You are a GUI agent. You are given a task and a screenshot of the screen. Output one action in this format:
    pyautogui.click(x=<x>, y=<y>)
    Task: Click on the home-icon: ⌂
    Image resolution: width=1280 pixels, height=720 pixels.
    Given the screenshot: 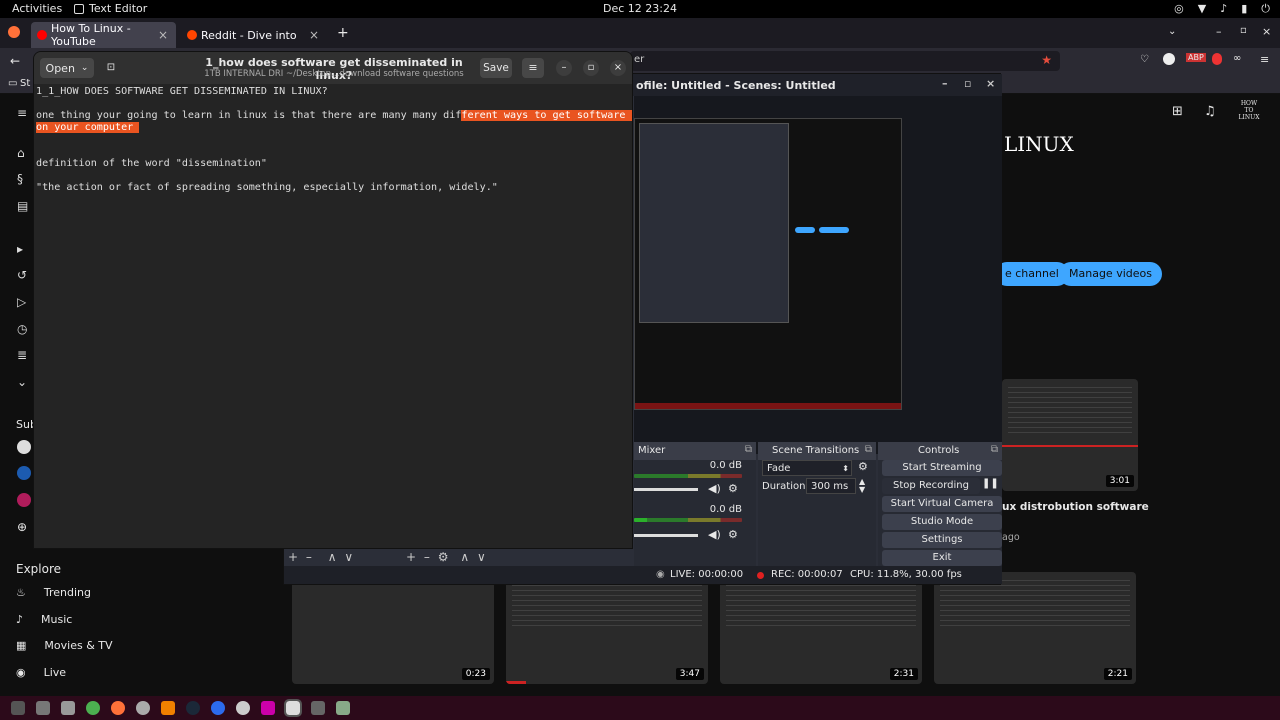 What is the action you would take?
    pyautogui.click(x=24, y=153)
    